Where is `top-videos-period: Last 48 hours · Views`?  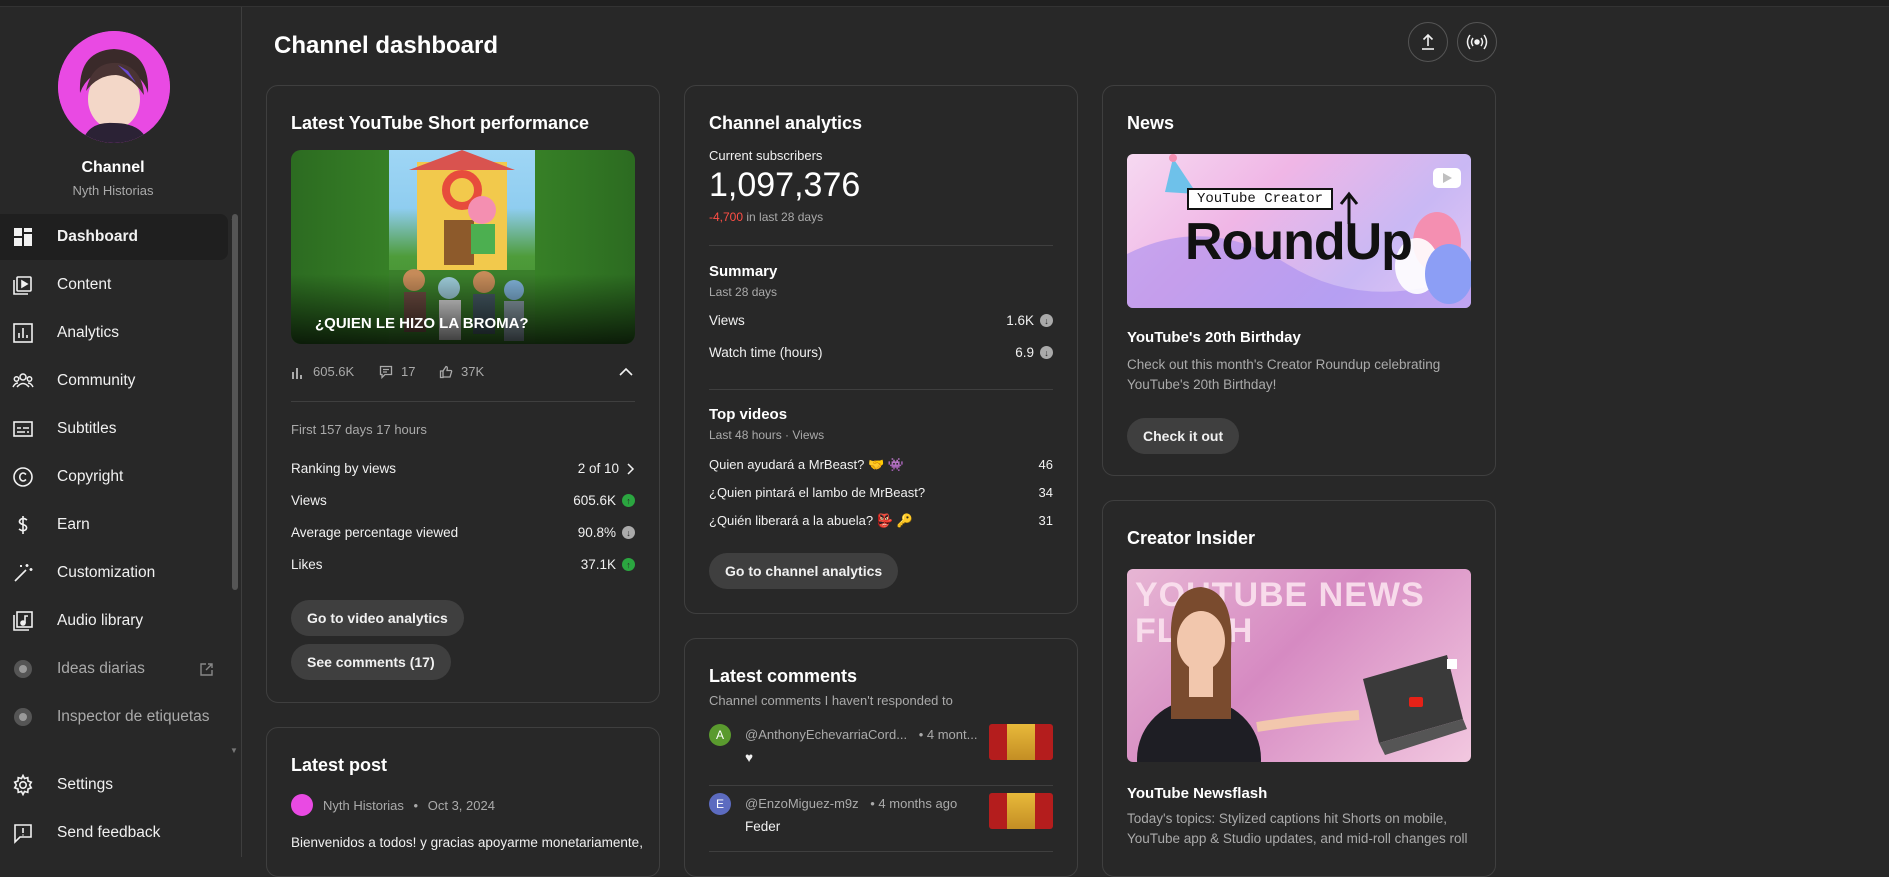
top-videos-period: Last 48 hours · Views is located at coordinates (767, 435).